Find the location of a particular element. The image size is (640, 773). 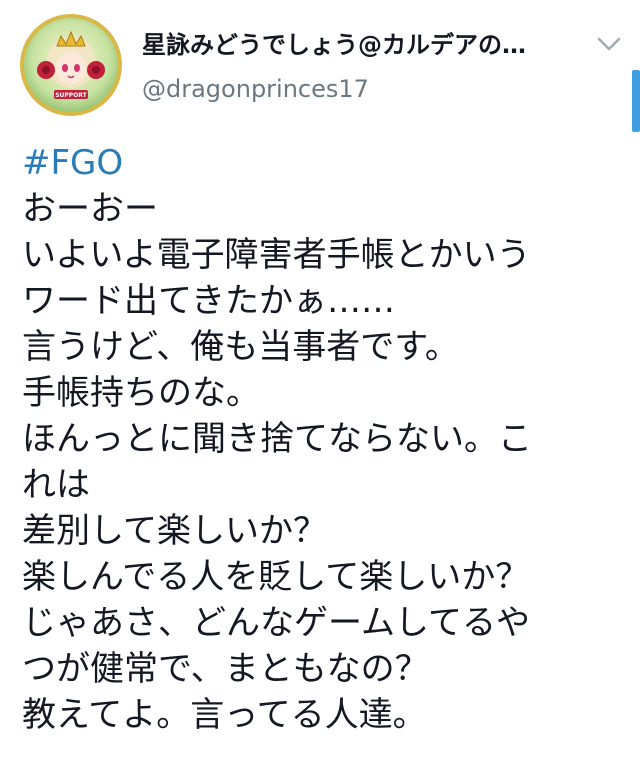

avatar-illustration: SUPPORT is located at coordinates (71, 64).